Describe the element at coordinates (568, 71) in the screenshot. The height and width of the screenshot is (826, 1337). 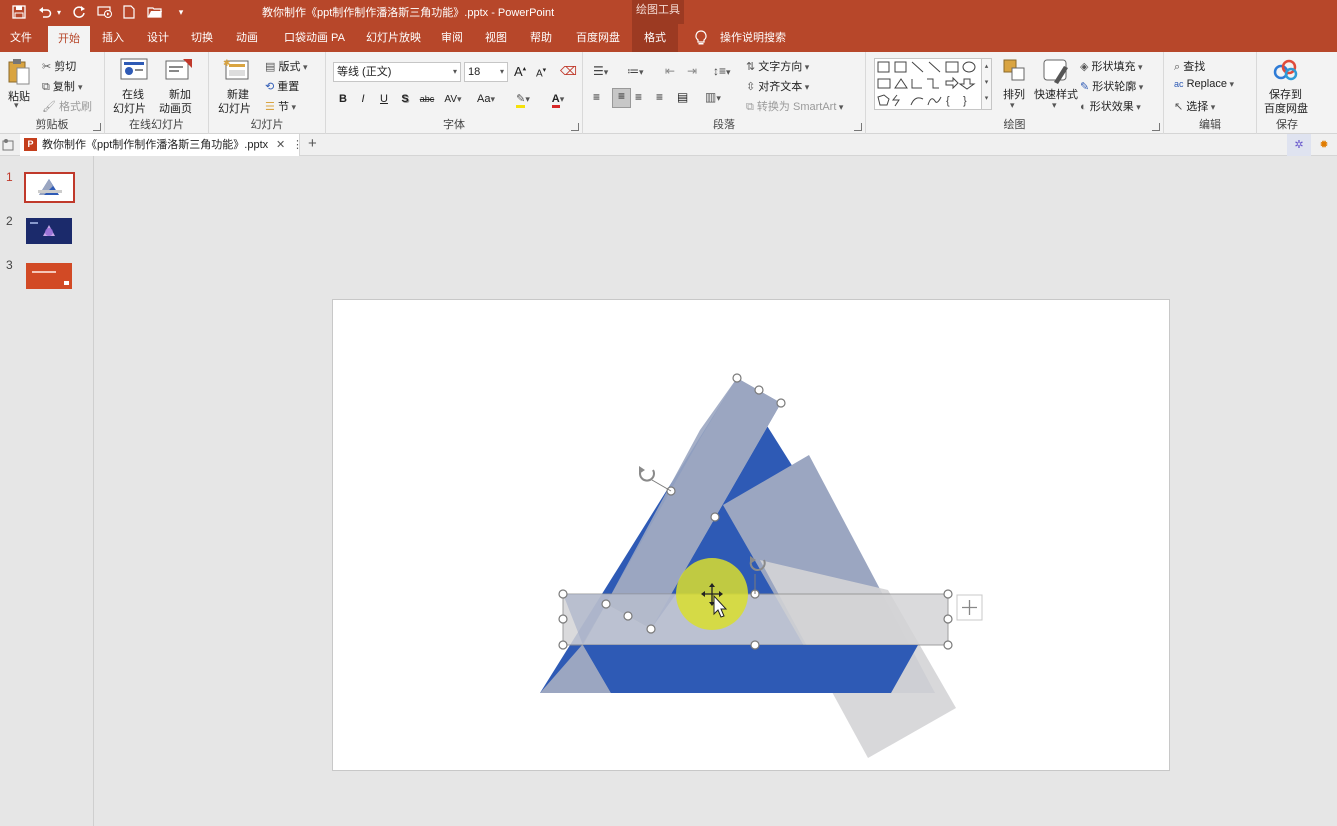
I see `clear-formatting-icon: ⌫` at that location.